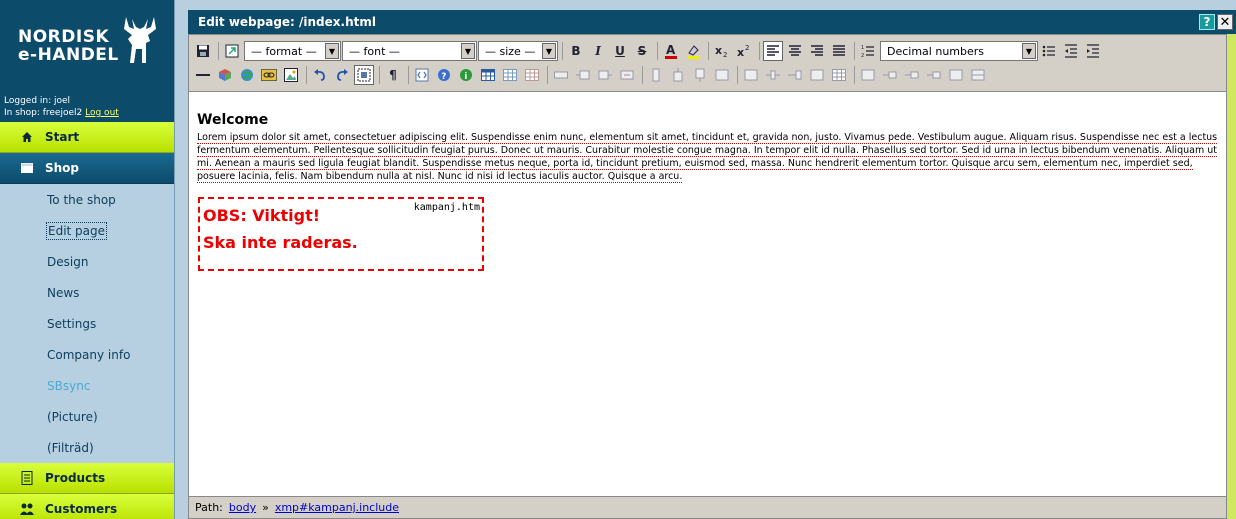 The height and width of the screenshot is (519, 1236). What do you see at coordinates (87, 292) in the screenshot?
I see `nav-sub-news: News` at bounding box center [87, 292].